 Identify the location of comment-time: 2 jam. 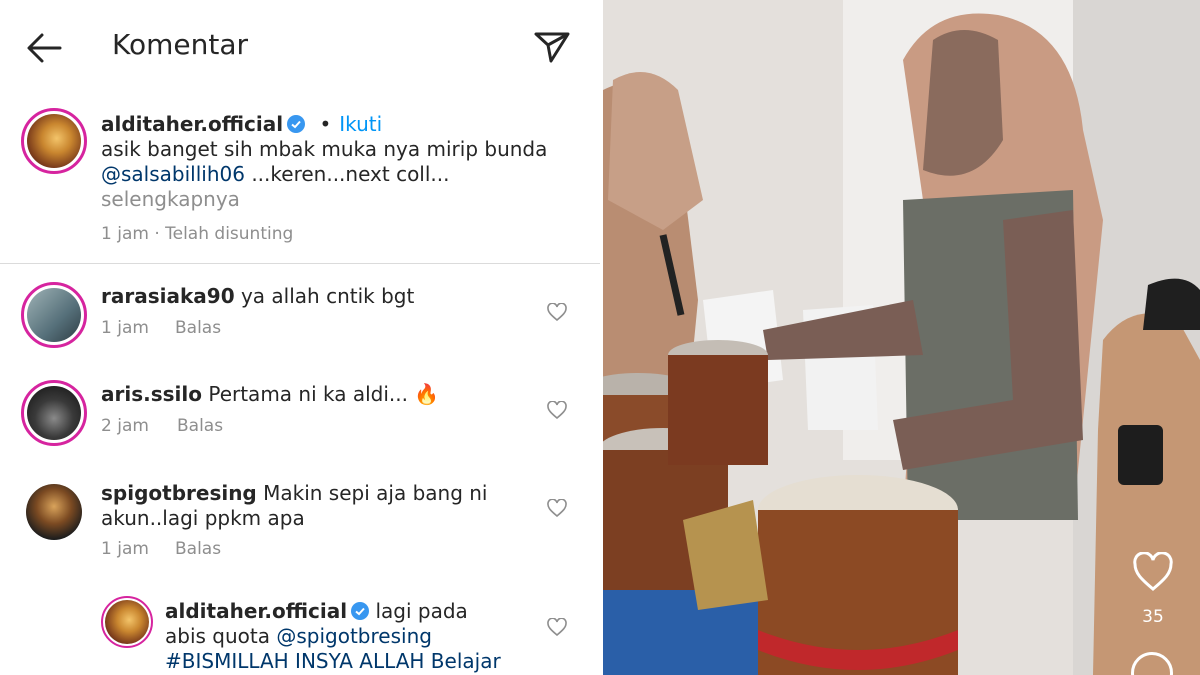
(125, 426).